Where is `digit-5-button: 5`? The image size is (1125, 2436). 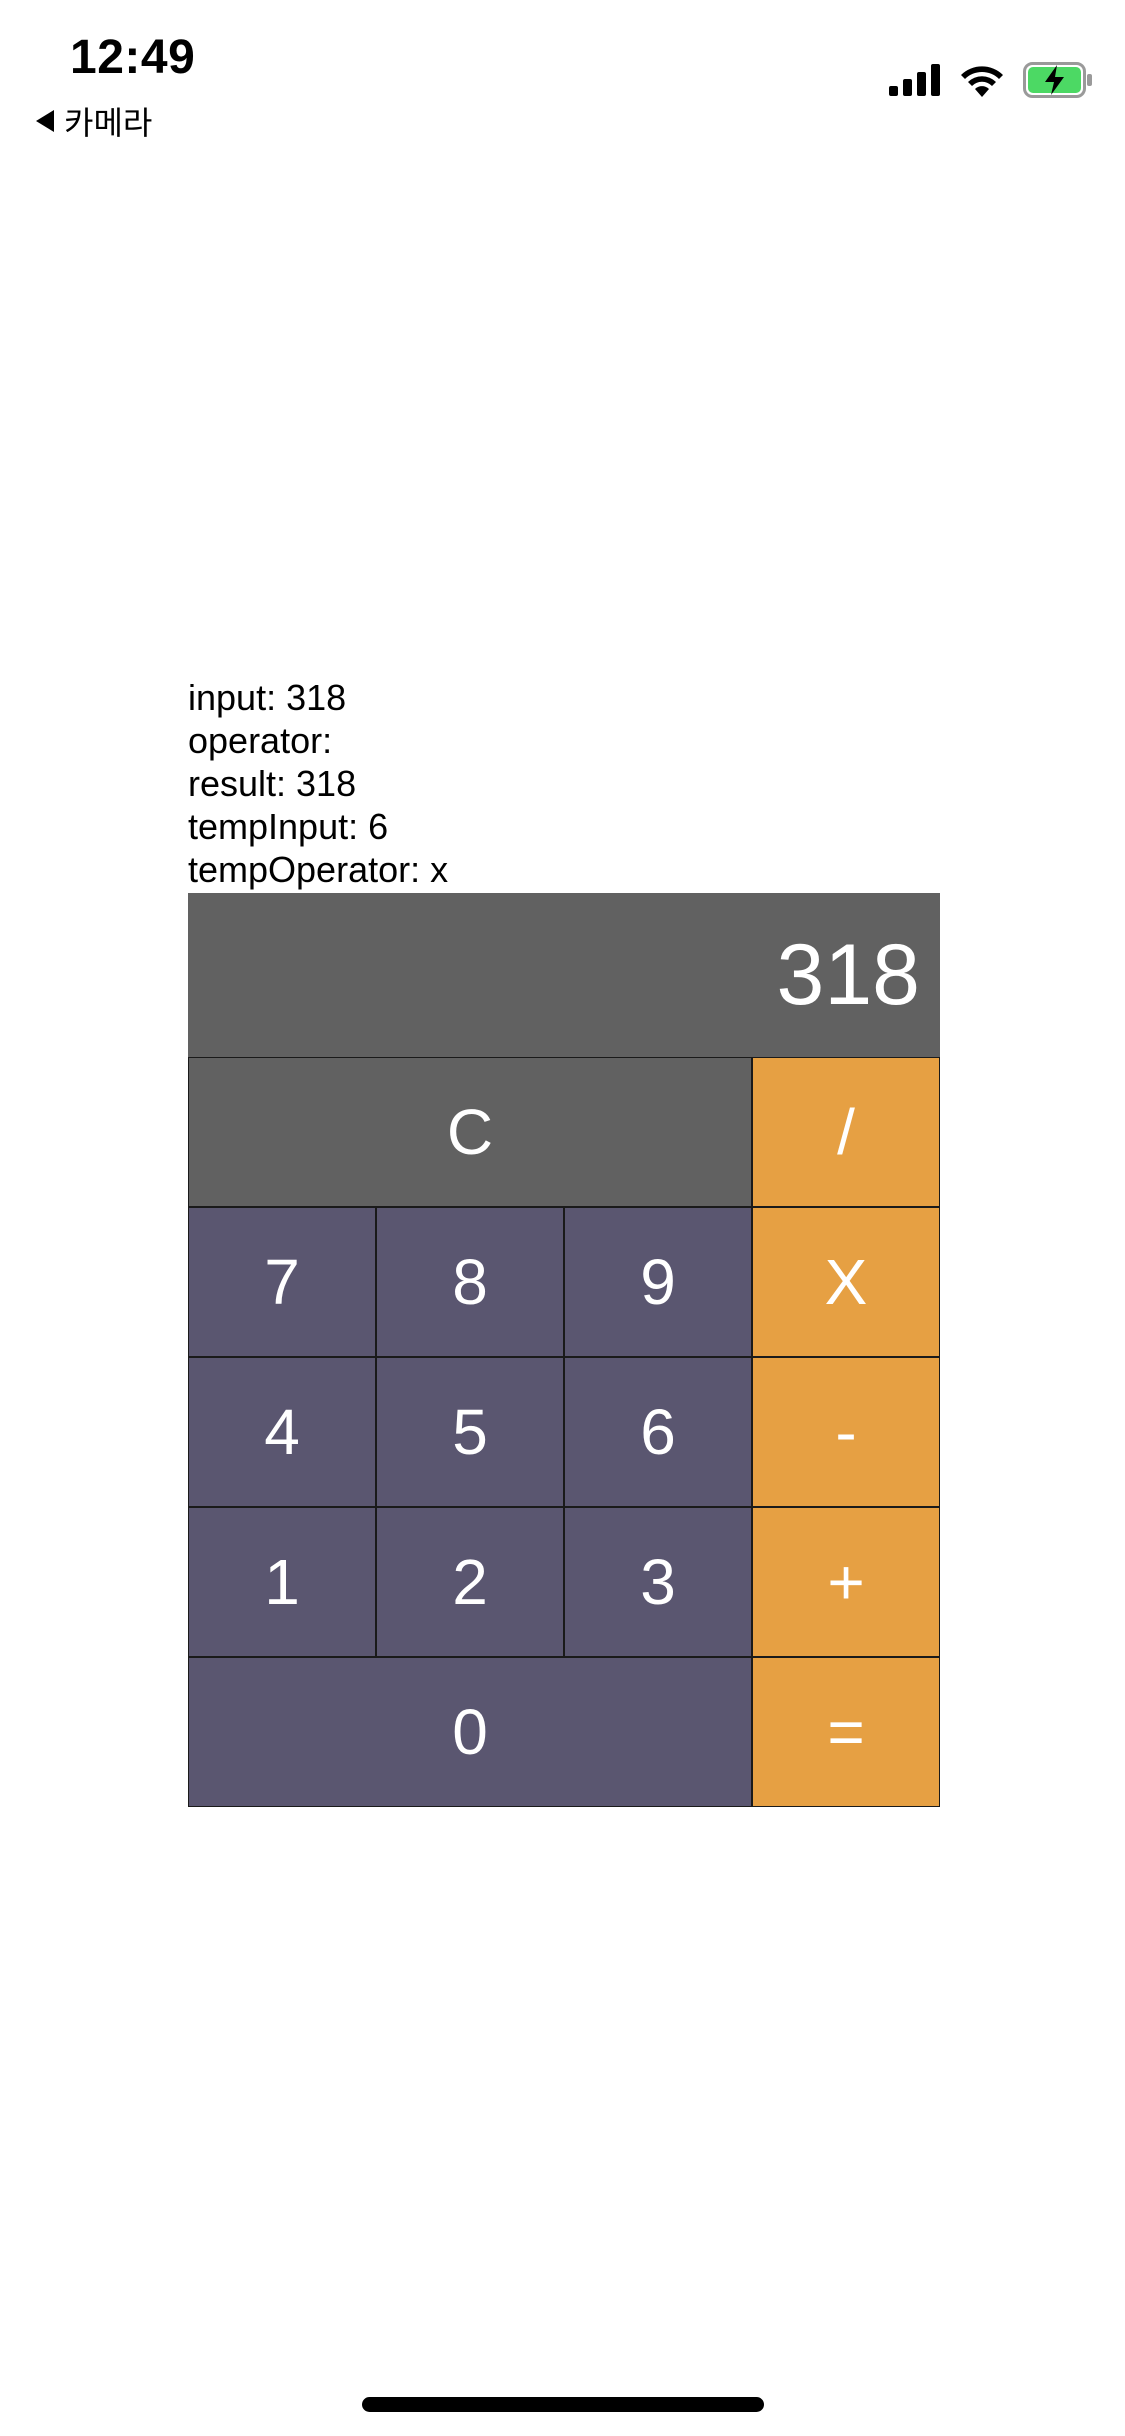 digit-5-button: 5 is located at coordinates (470, 1432).